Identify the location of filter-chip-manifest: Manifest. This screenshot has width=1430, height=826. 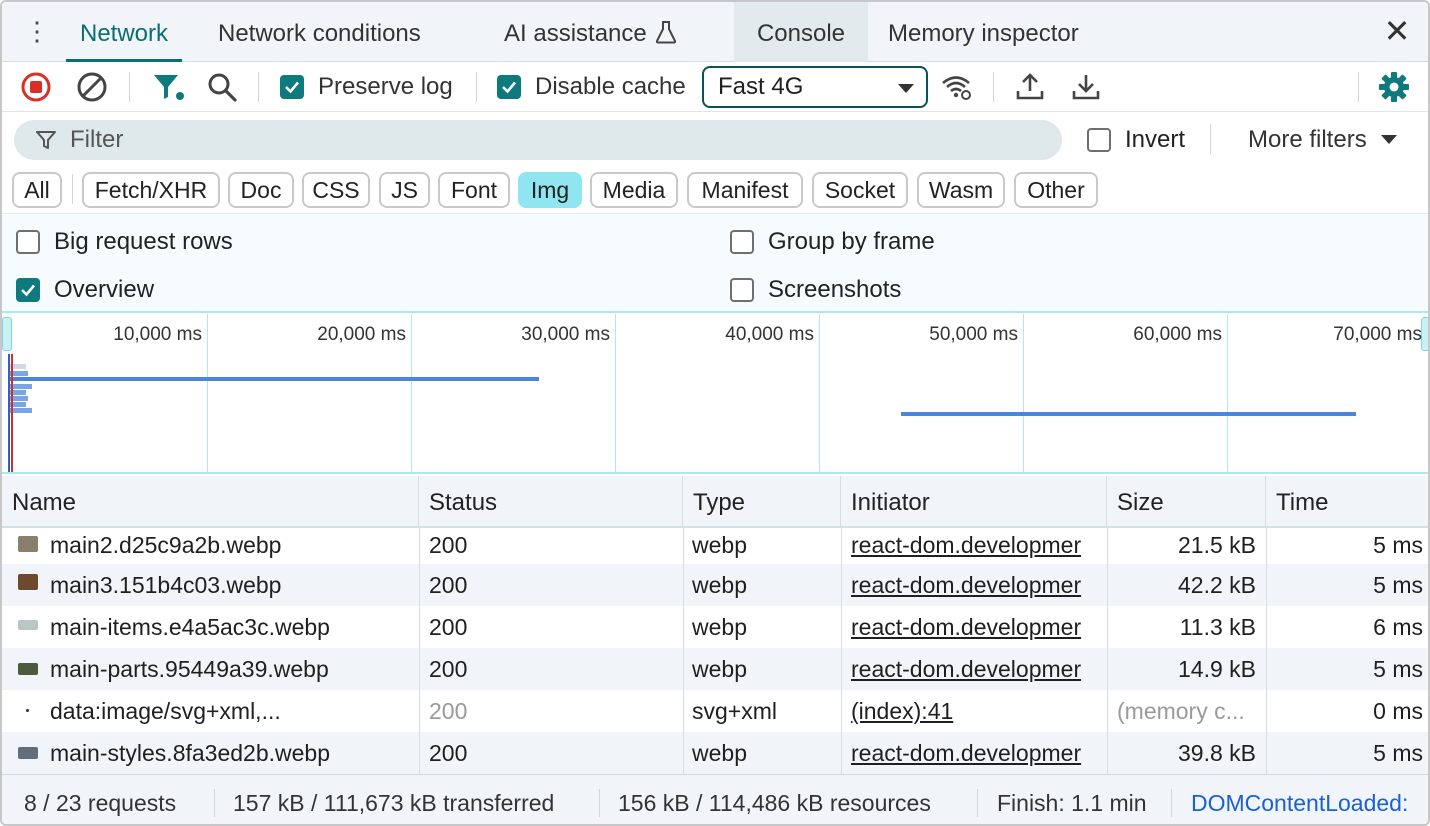
(745, 190).